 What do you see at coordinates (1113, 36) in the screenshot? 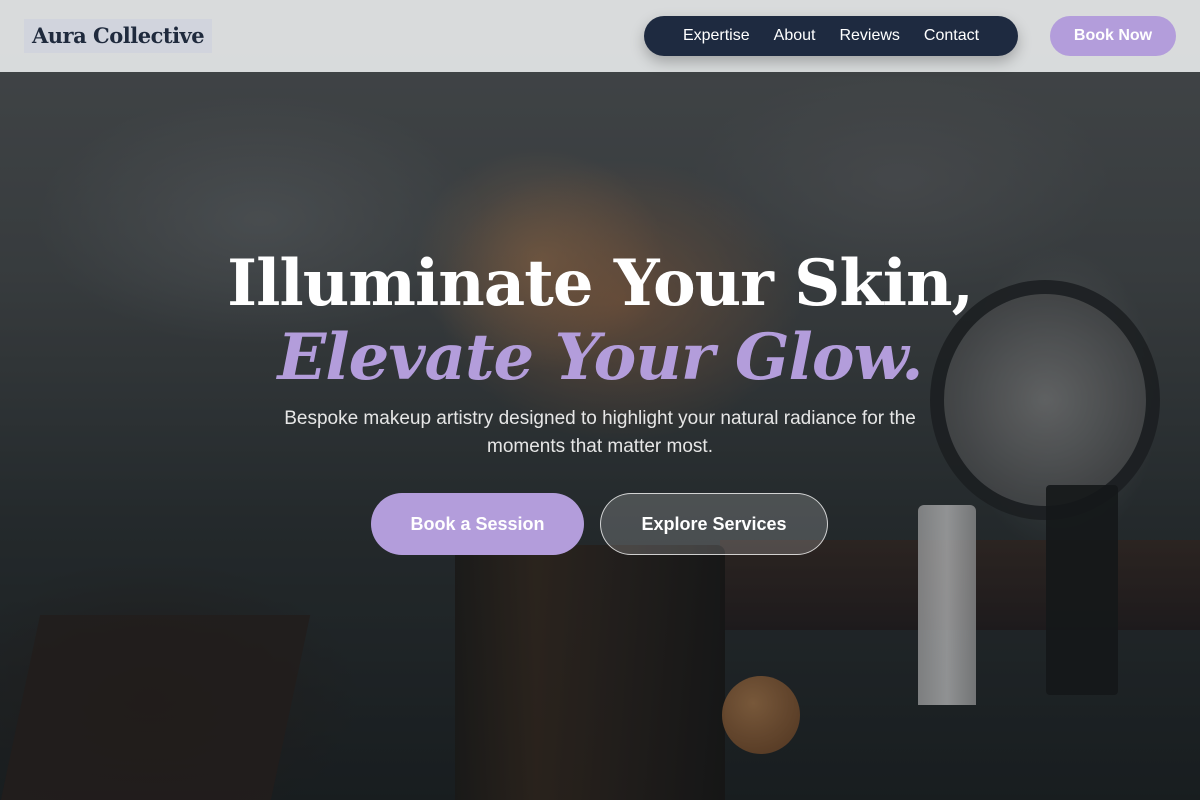
I see `book-now-button: Book Now` at bounding box center [1113, 36].